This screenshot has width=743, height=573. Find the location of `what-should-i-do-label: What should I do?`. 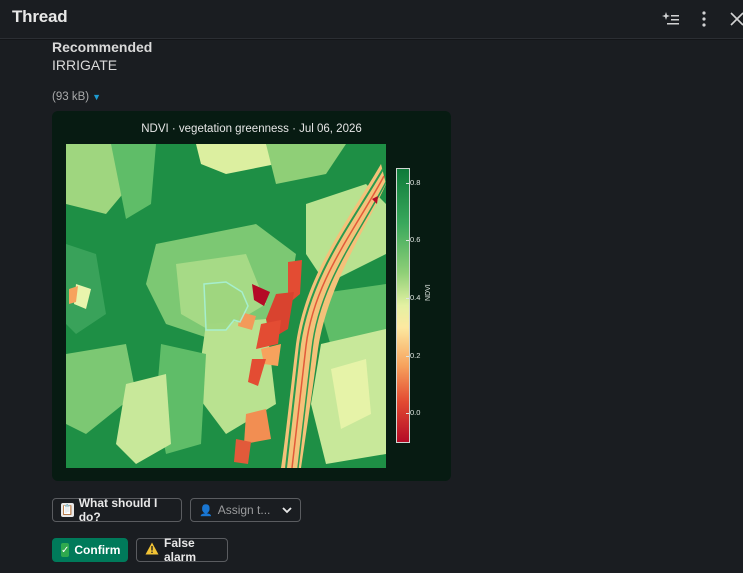

what-should-i-do-label: What should I do? is located at coordinates (118, 510).